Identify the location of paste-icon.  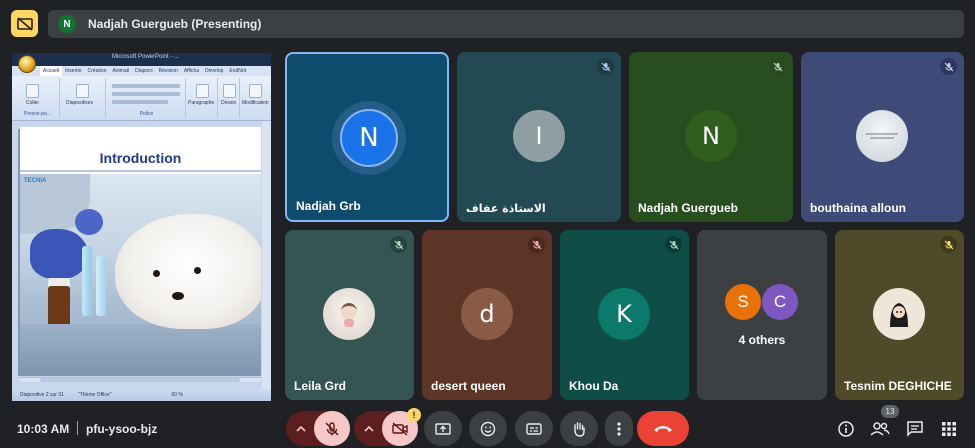
(32, 91).